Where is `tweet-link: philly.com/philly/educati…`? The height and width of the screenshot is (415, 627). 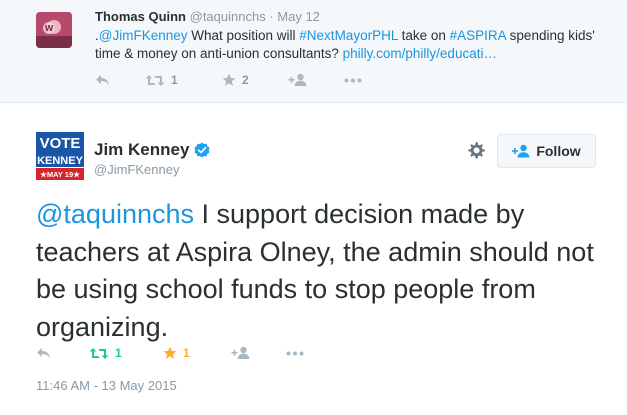
tweet-link: philly.com/philly/educati… is located at coordinates (420, 53).